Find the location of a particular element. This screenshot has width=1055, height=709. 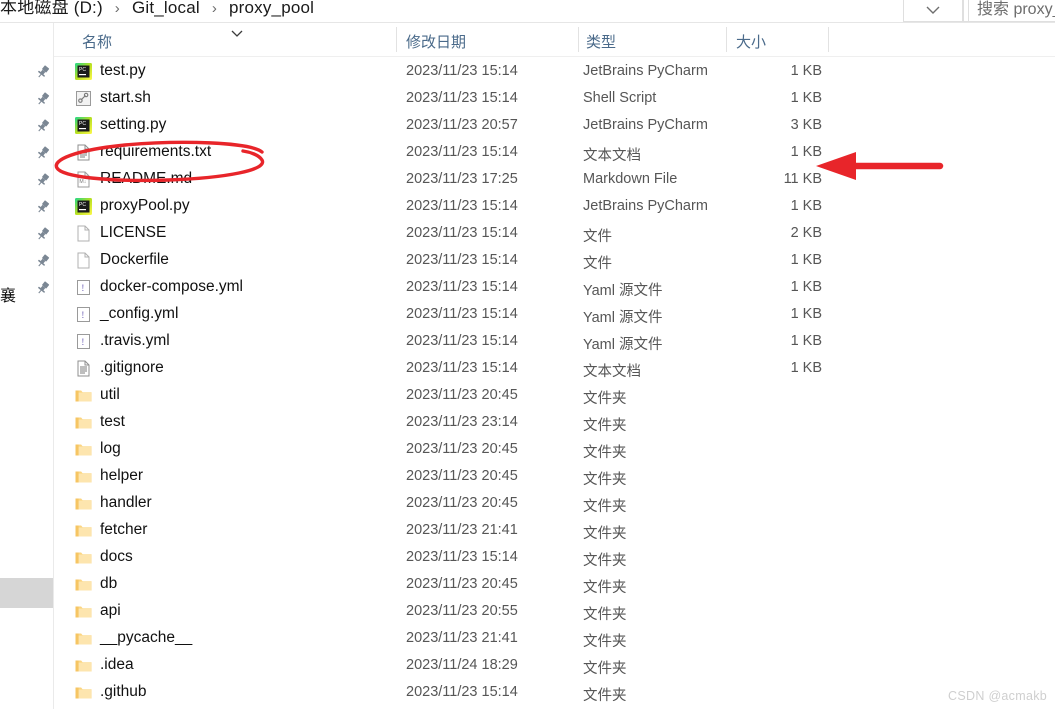

file-row: __pycache__ 2023/11/23 21:41 文件夹 is located at coordinates (554, 638).